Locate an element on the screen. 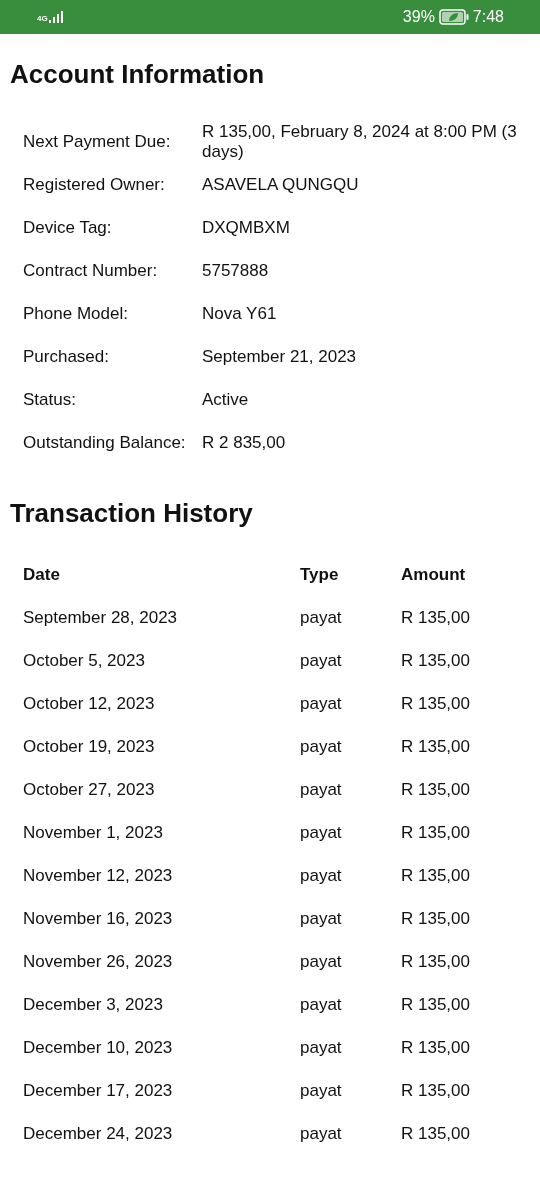  table-cell-text: December 10, 2023 is located at coordinates (98, 1047).